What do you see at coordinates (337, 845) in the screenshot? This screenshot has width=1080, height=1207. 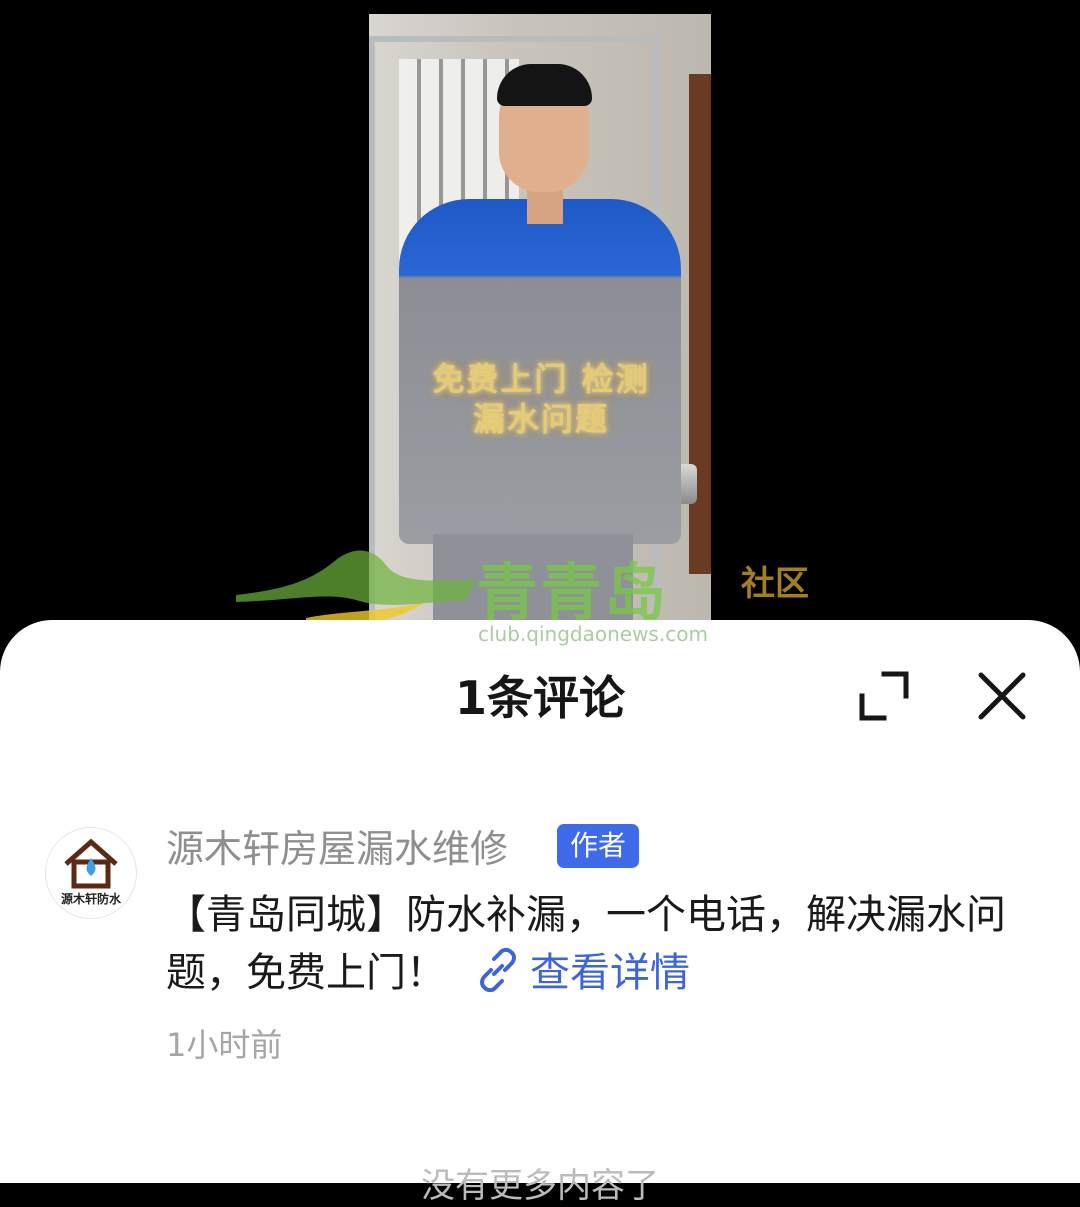 I see `author-name: 源木轩房屋漏水维修` at bounding box center [337, 845].